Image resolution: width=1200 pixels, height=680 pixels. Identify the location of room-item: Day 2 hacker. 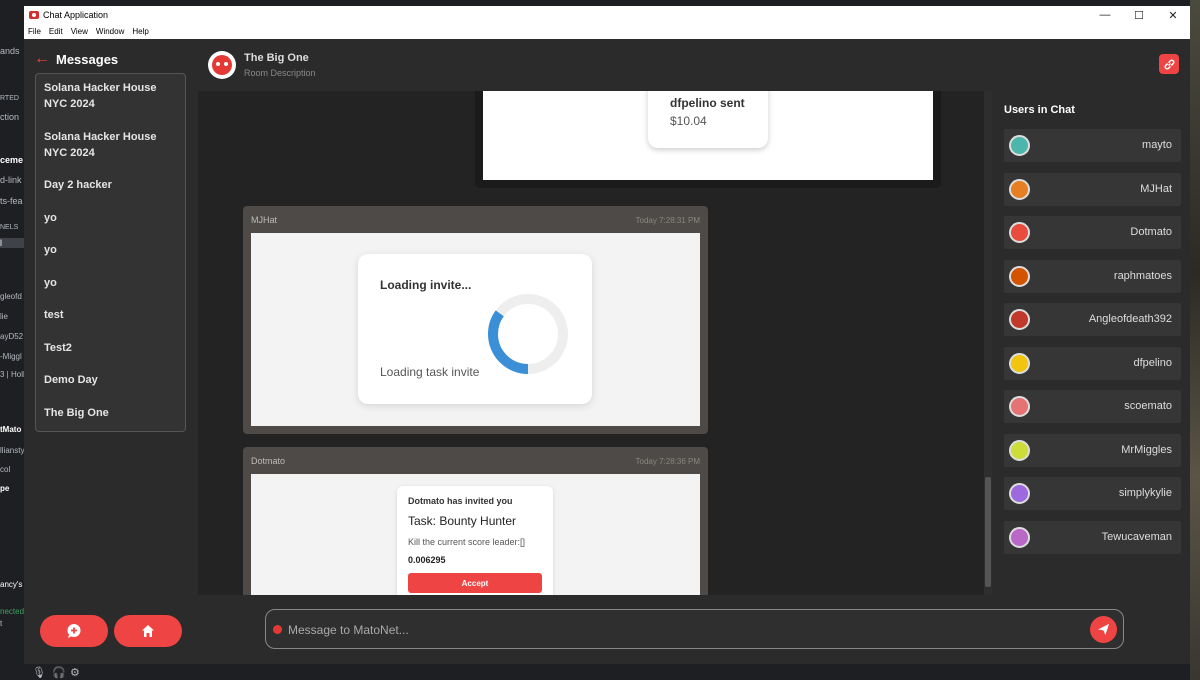
(110, 185).